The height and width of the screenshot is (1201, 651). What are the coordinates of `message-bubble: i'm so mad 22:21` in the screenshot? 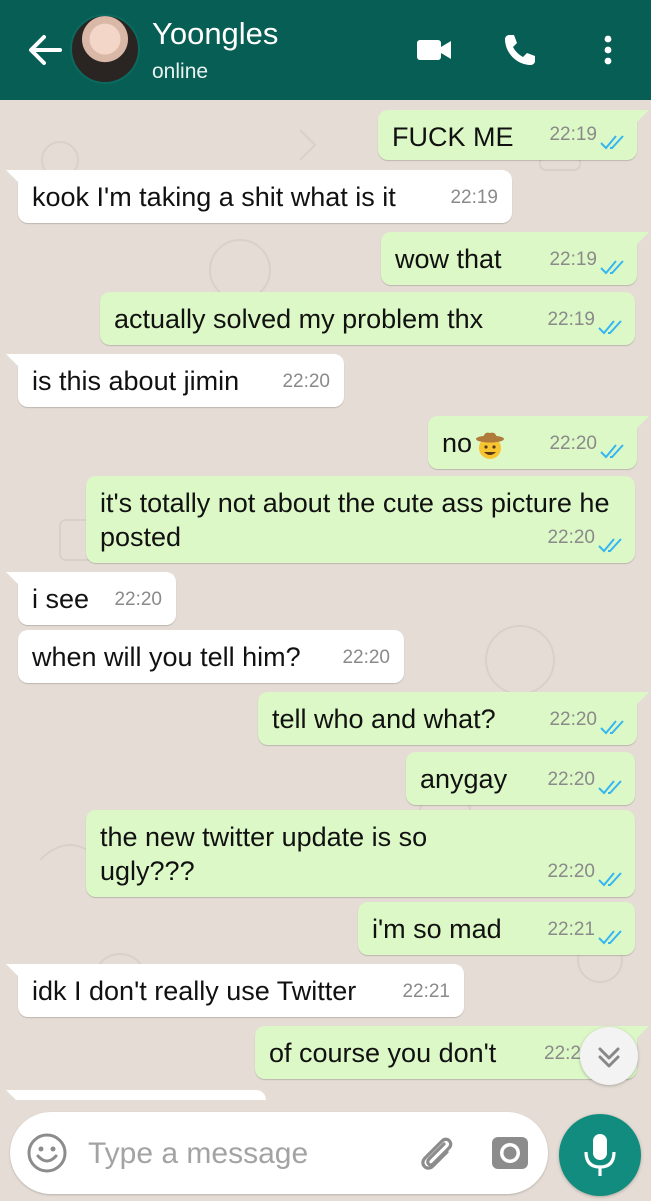 It's located at (496, 928).